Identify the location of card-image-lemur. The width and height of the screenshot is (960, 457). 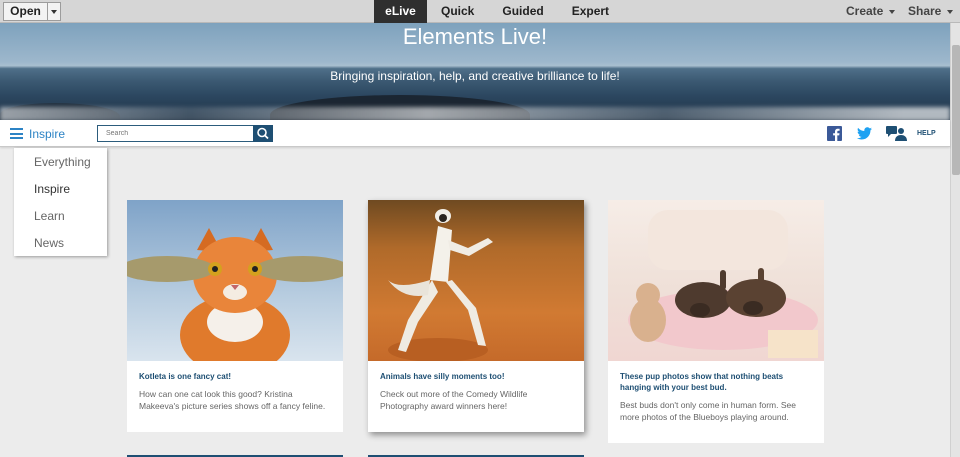
(476, 280).